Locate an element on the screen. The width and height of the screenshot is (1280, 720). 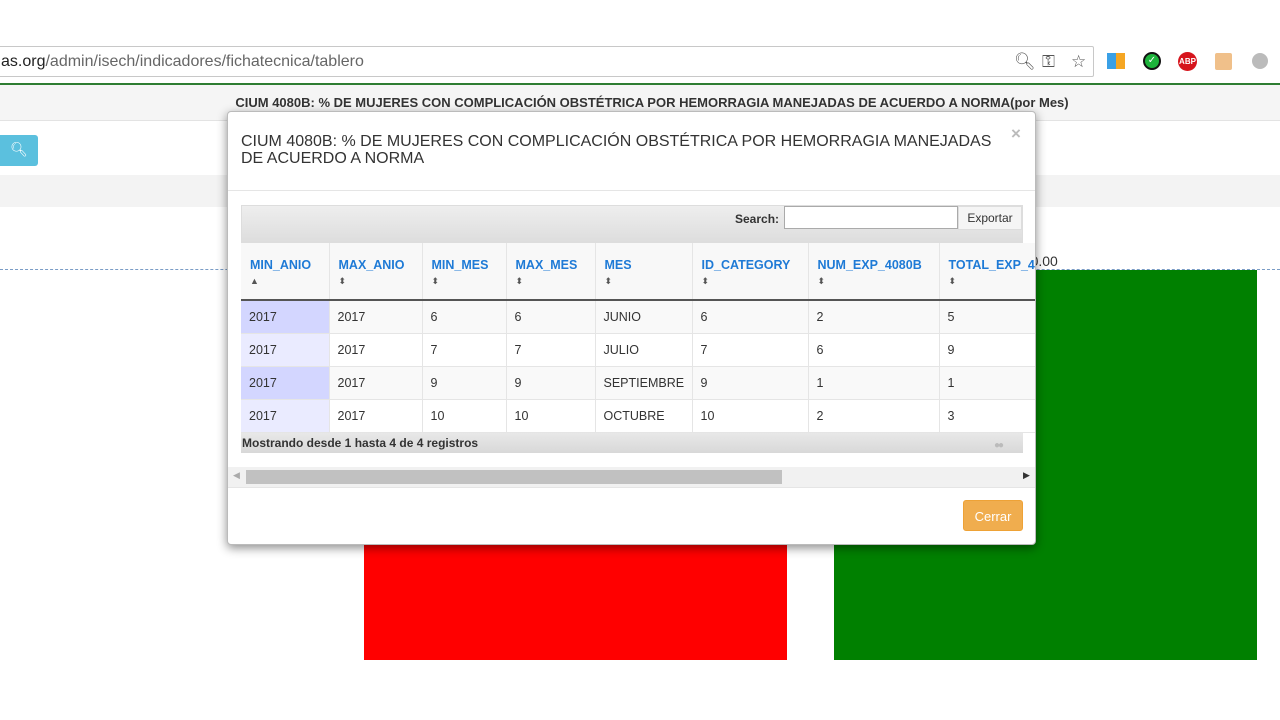
column-label: MIN_MES is located at coordinates (460, 265).